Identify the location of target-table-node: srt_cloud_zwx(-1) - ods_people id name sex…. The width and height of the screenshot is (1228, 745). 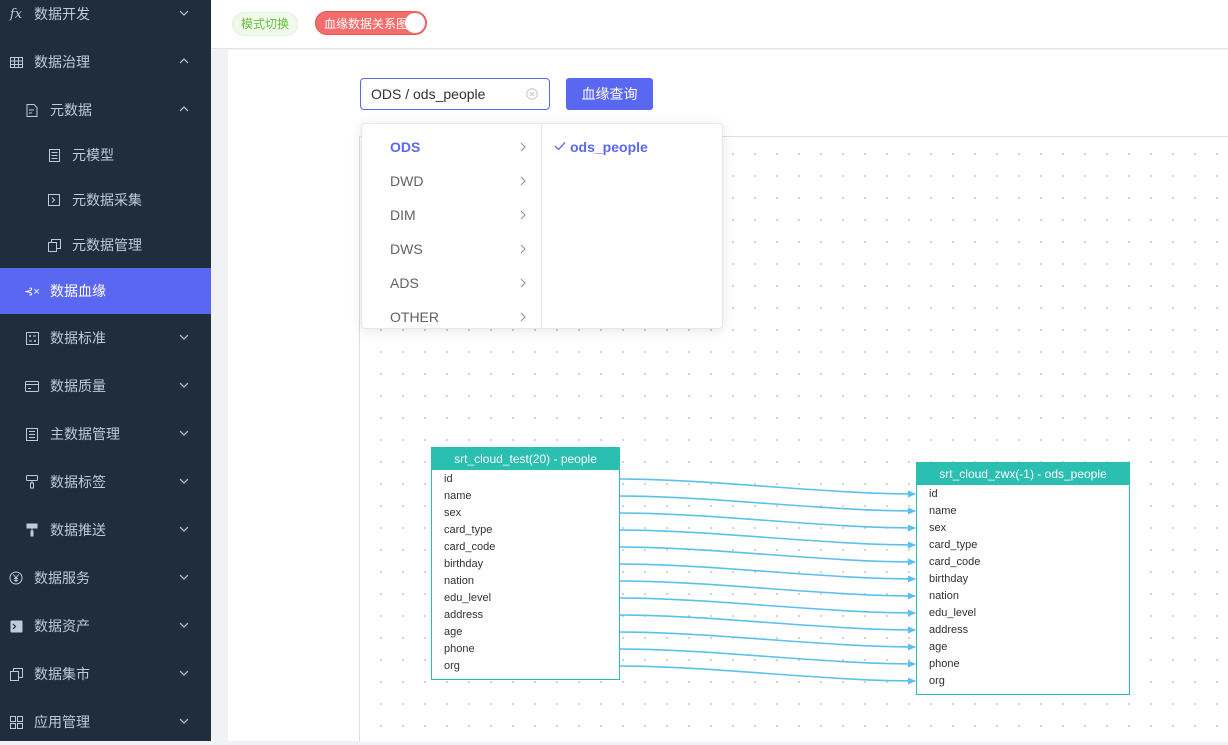
(1023, 578).